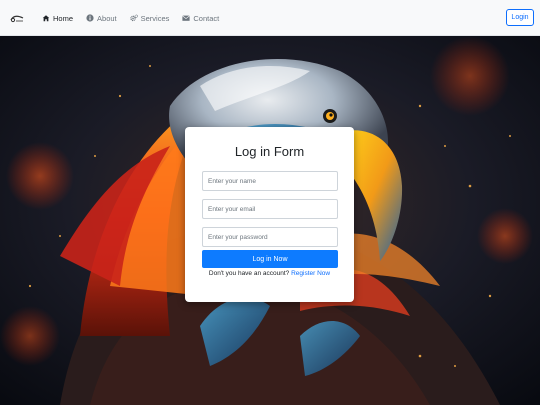 The image size is (540, 405). Describe the element at coordinates (133, 18) in the screenshot. I see `cogs-icon` at that location.